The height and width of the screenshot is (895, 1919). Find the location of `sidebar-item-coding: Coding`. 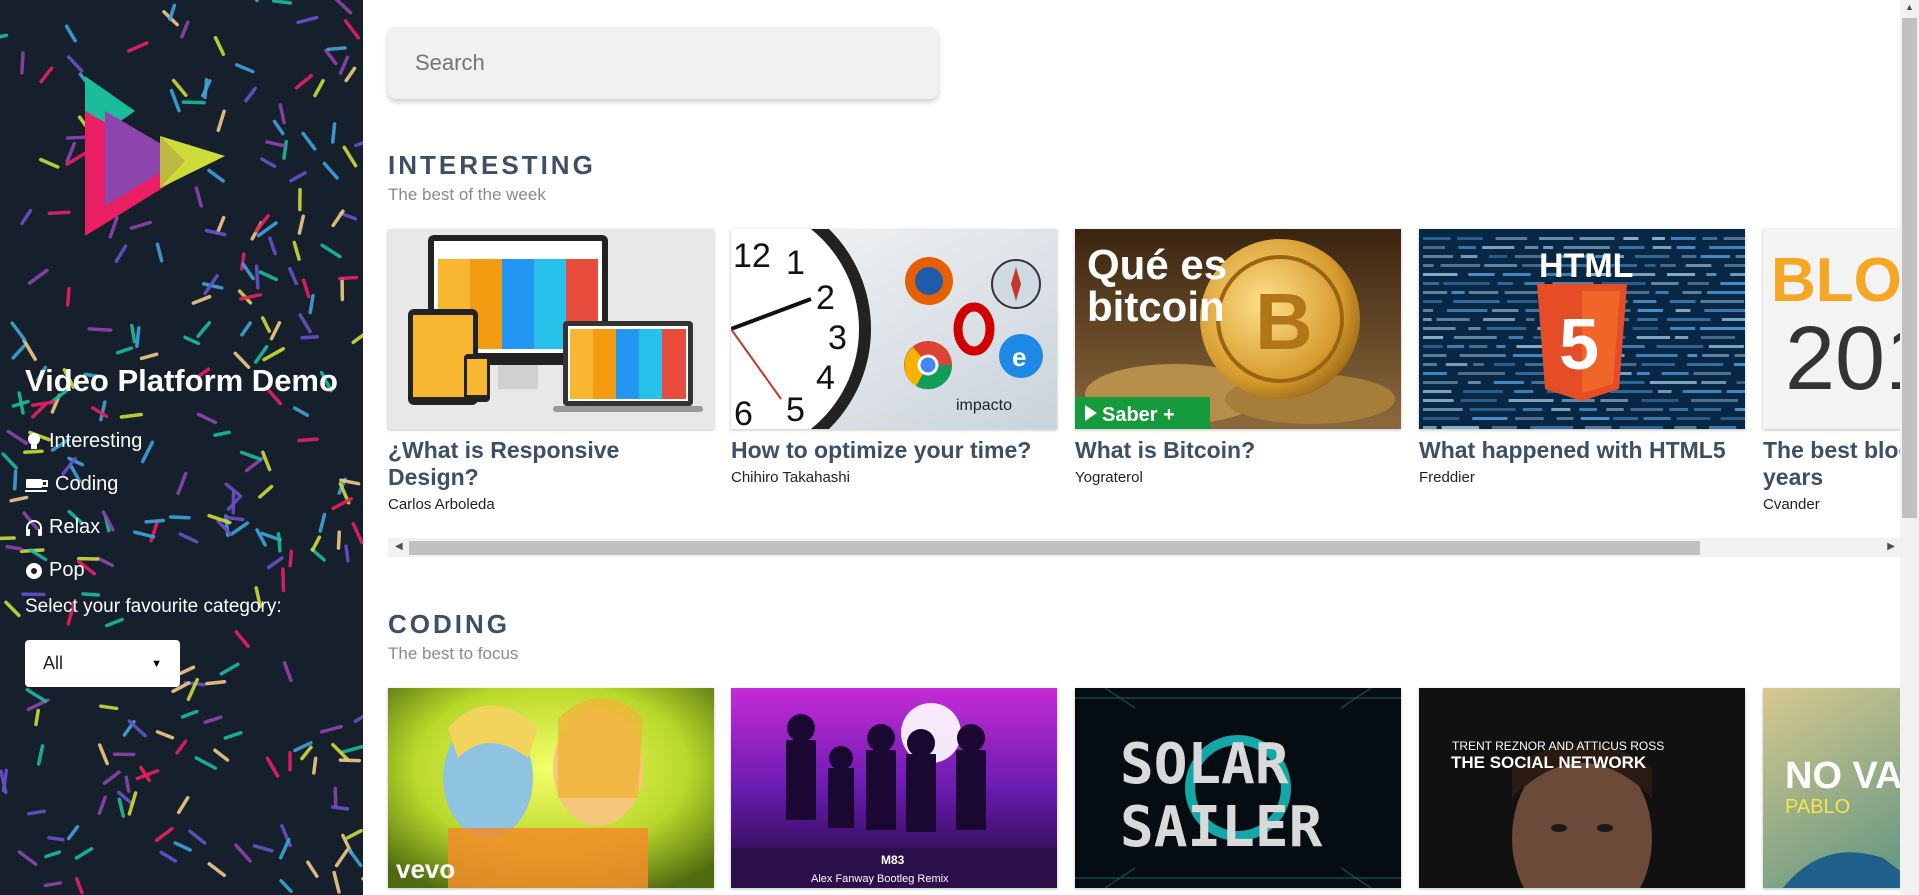

sidebar-item-coding: Coding is located at coordinates (83, 484).